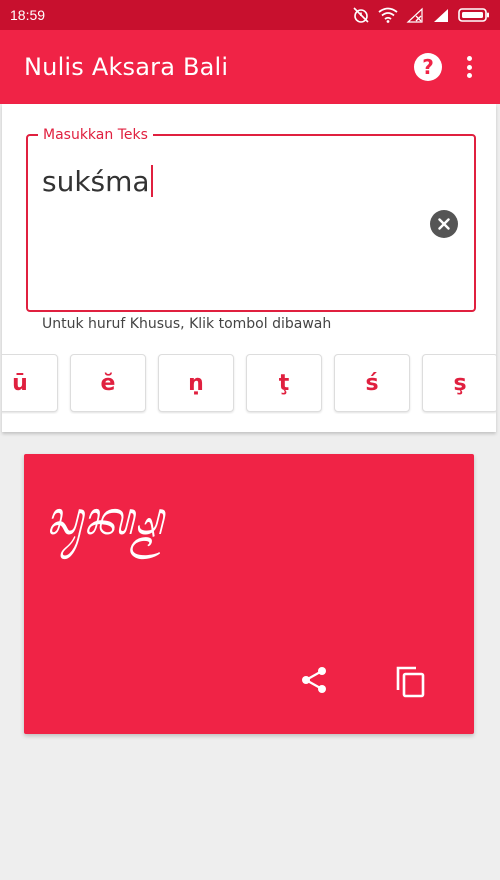 The image size is (500, 880). I want to click on special-key-n-dot: ṇ, so click(196, 383).